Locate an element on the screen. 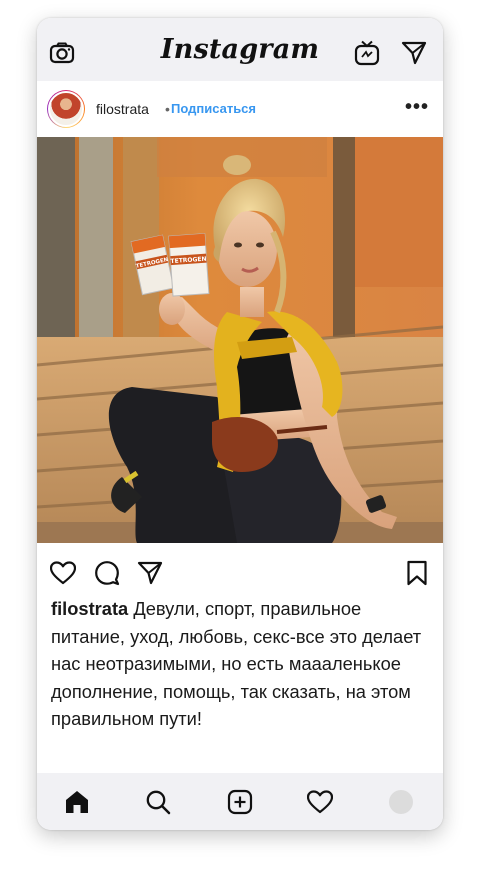 Image resolution: width=480 pixels, height=886 pixels. bookmark-icon is located at coordinates (417, 573).